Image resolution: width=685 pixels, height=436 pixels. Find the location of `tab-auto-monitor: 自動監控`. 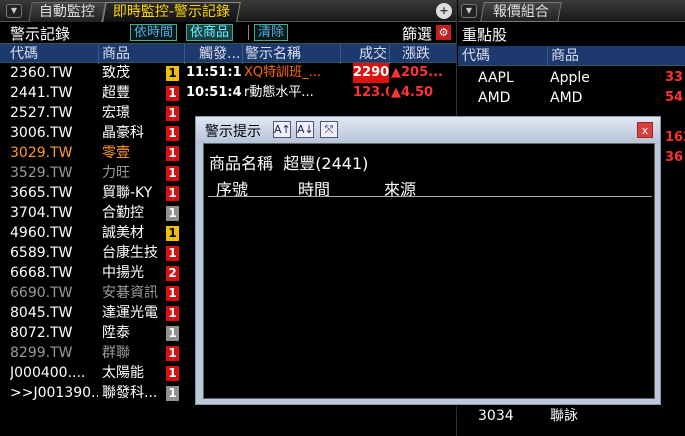

tab-auto-monitor: 自動監控 is located at coordinates (67, 12).